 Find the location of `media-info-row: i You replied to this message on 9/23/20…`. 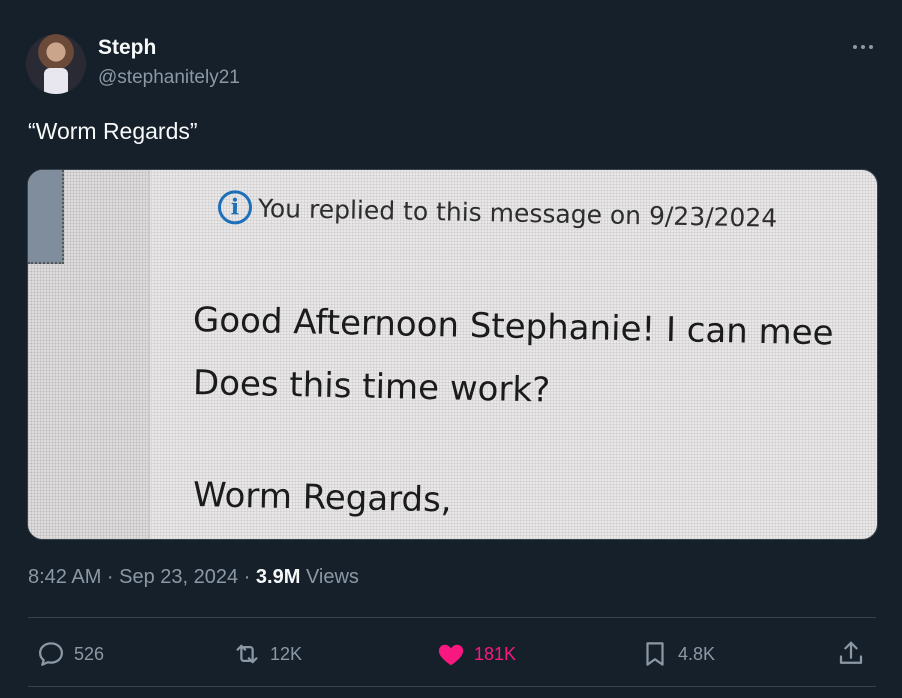

media-info-row: i You replied to this message on 9/23/20… is located at coordinates (497, 212).